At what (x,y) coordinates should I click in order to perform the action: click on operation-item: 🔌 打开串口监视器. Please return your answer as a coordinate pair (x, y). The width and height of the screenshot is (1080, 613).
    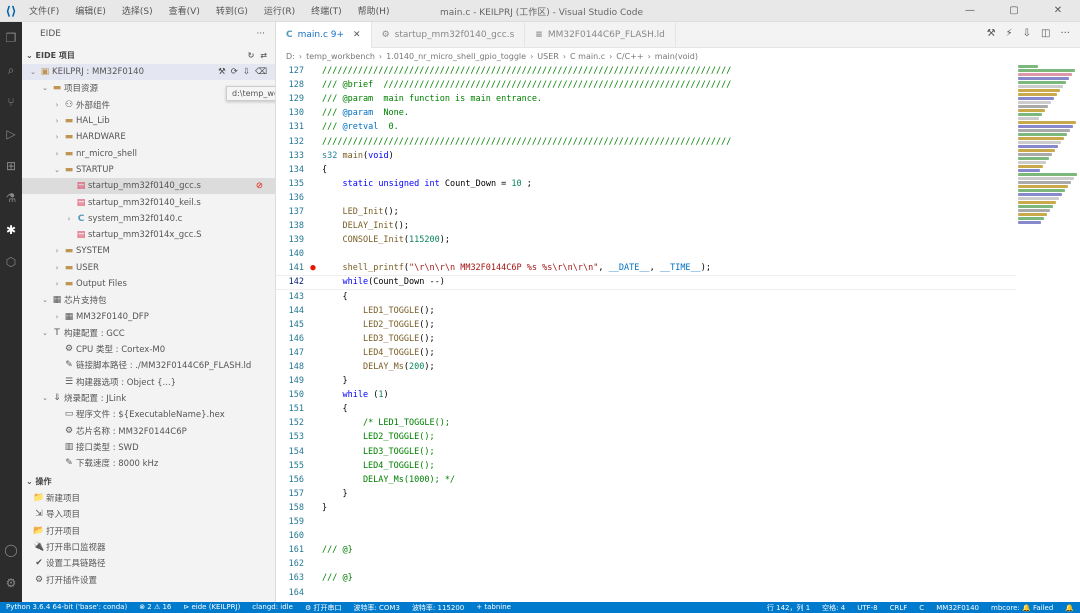
    Looking at the image, I should click on (148, 547).